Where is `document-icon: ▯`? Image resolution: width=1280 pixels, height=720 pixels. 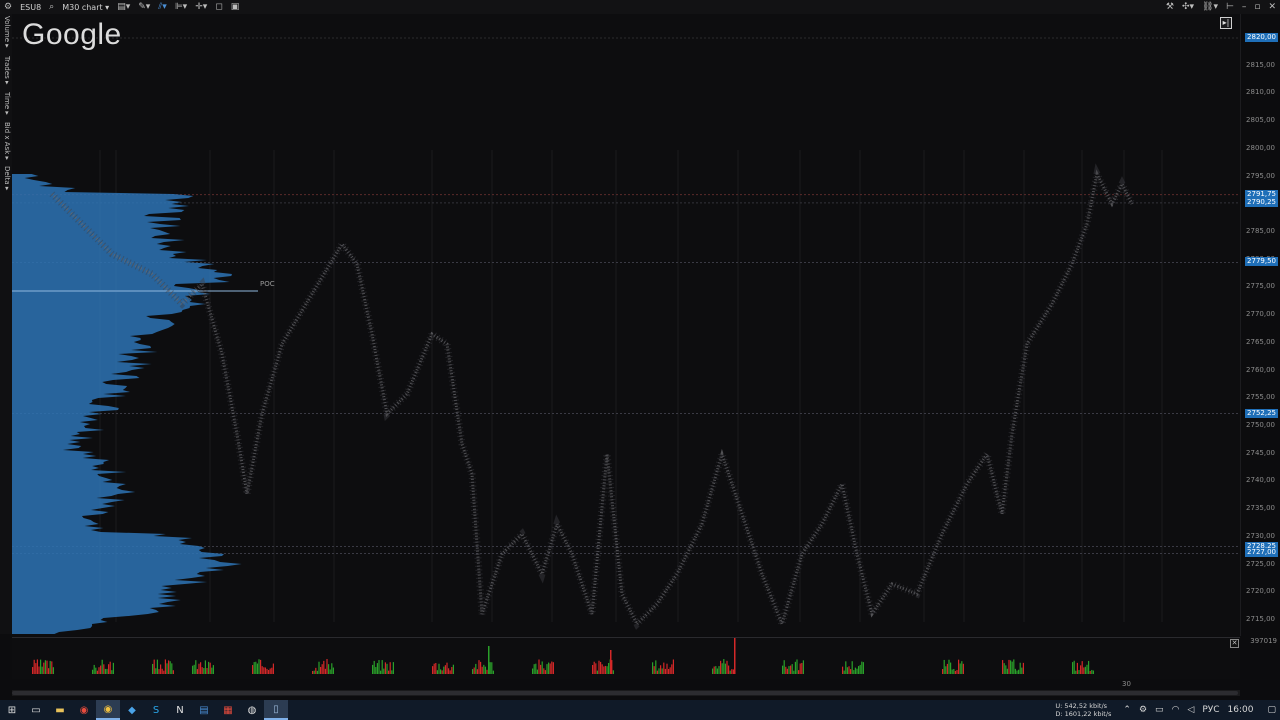
document-icon: ▯ is located at coordinates (276, 710).